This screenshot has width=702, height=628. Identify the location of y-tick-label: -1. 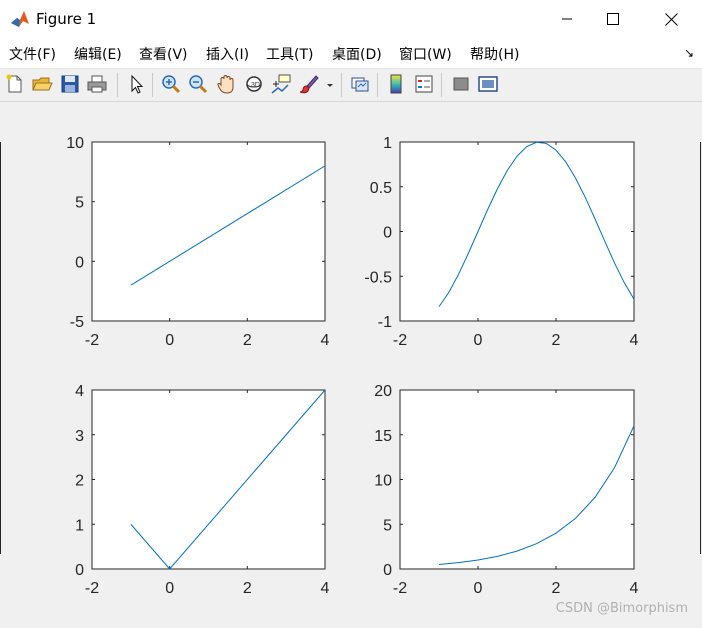
(385, 322).